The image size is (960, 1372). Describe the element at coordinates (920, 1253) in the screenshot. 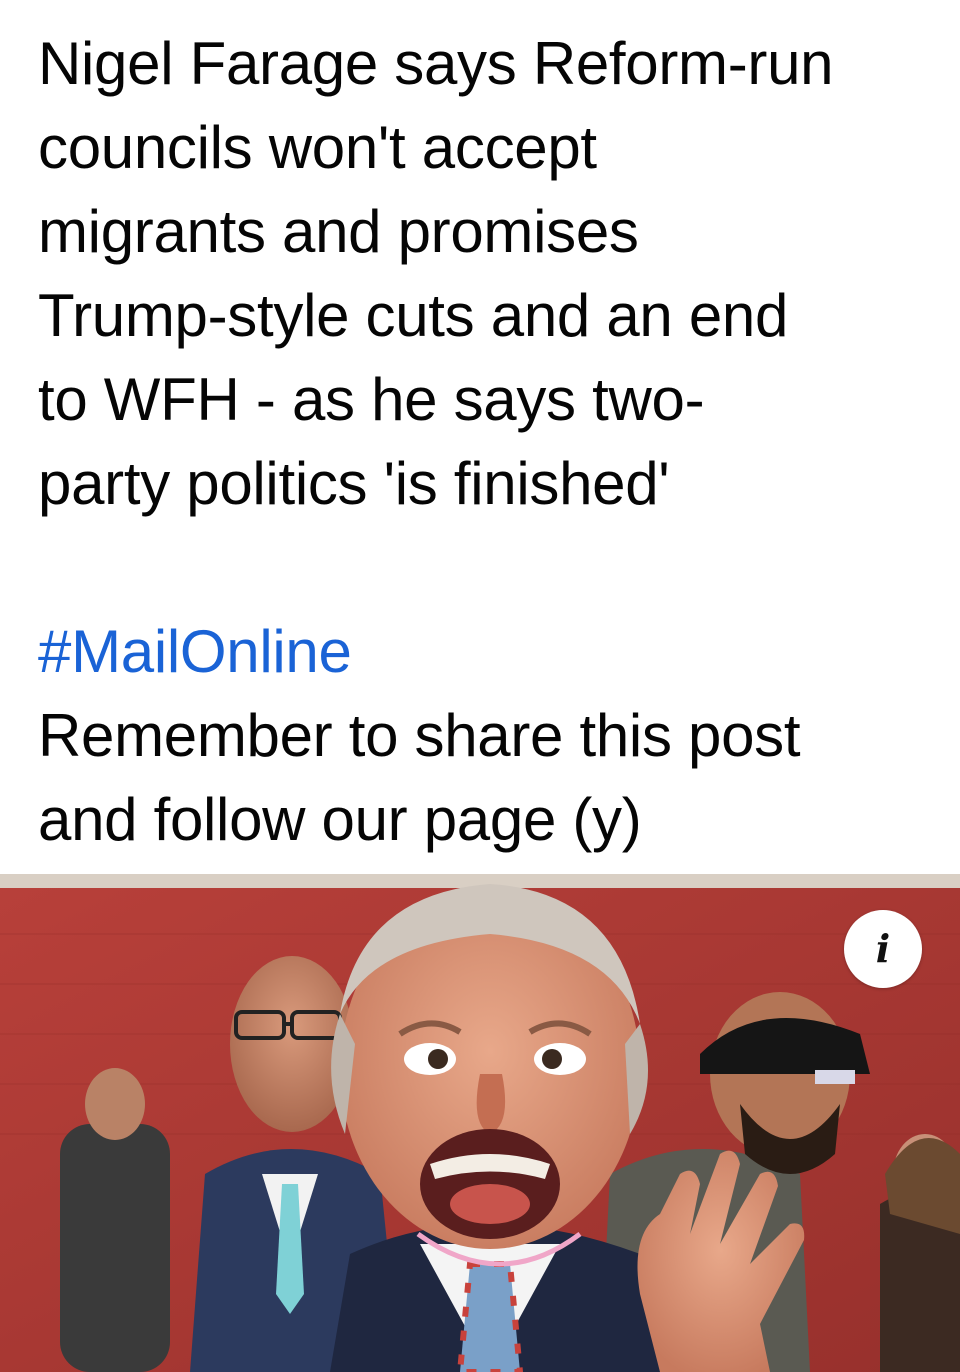

I see `background-woman-right` at that location.